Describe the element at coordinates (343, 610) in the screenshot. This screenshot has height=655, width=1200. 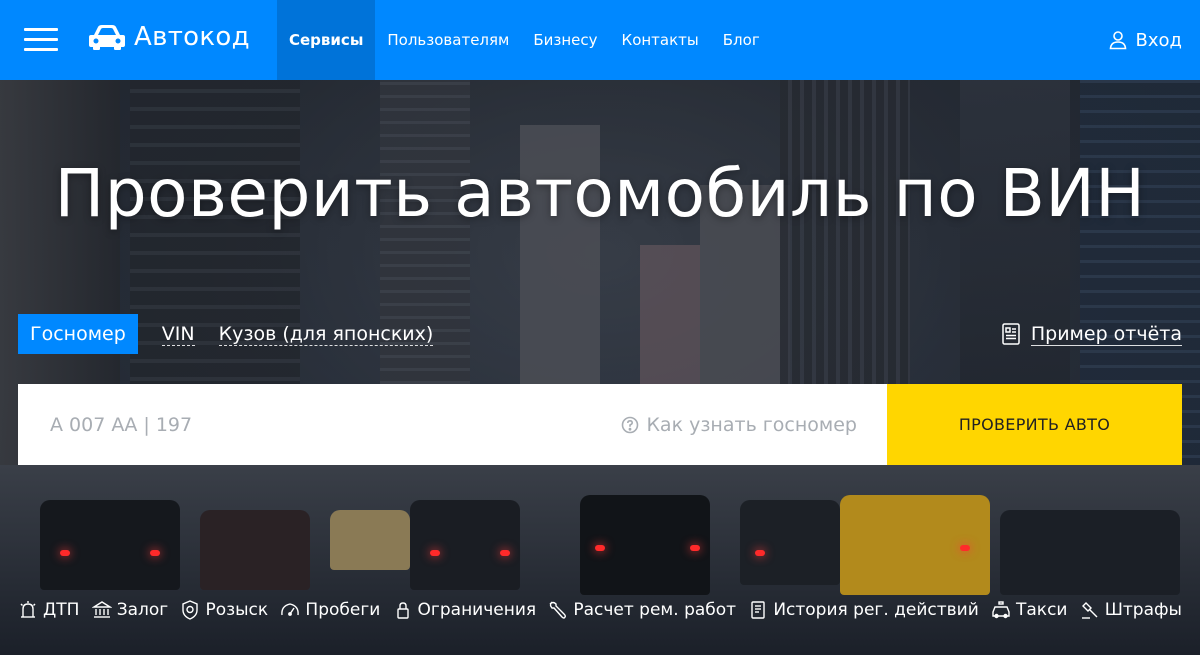
I see `service-label: Пробеги` at that location.